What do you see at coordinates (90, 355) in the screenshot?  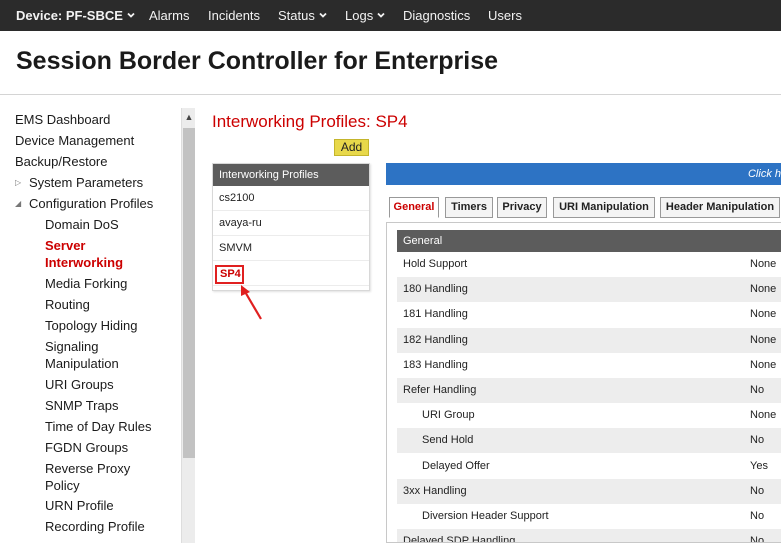 I see `sidebar-item-signaling-manipulation: Signaling Manipulation` at bounding box center [90, 355].